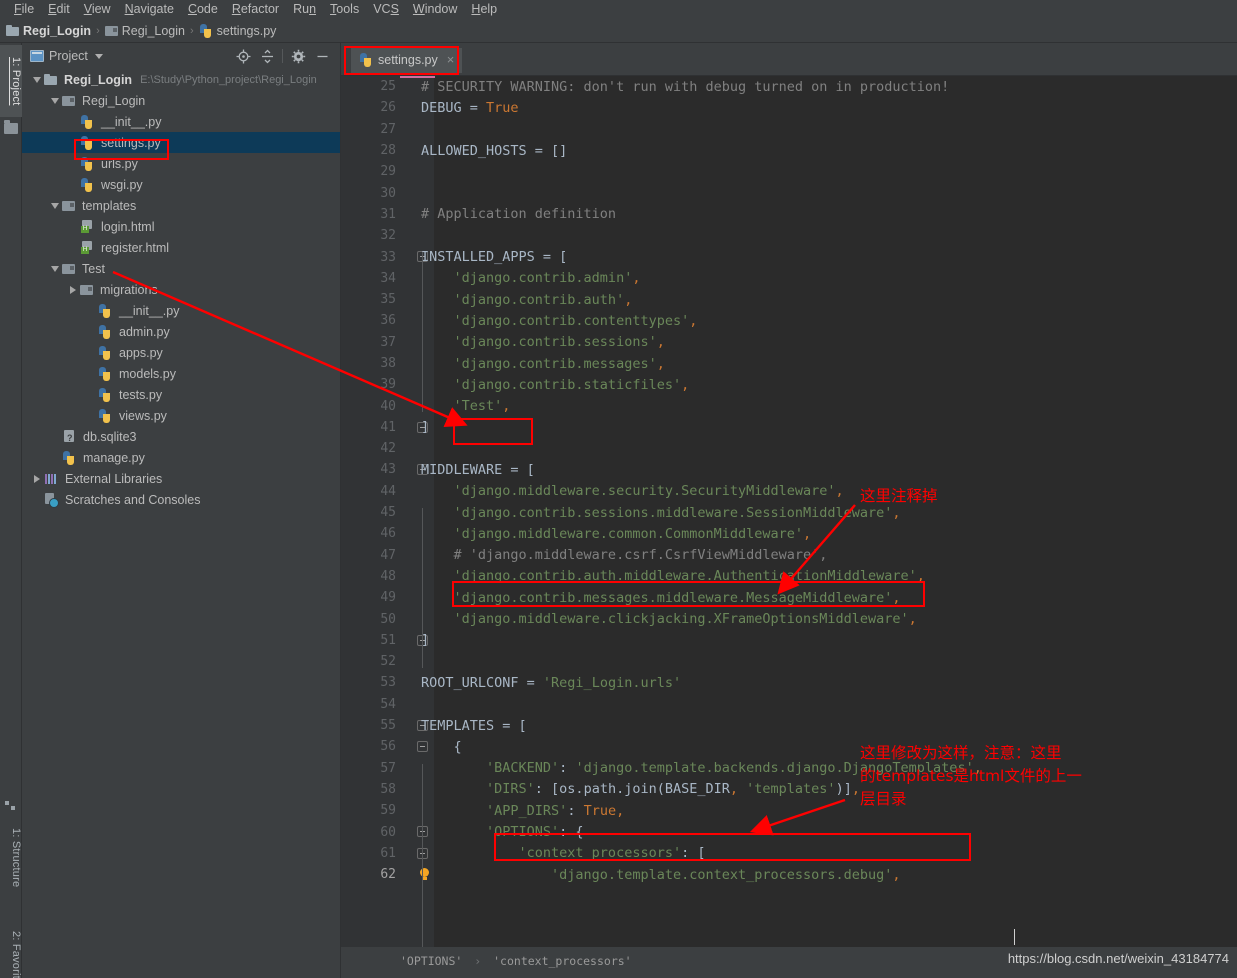 This screenshot has width=1237, height=978. Describe the element at coordinates (181, 352) in the screenshot. I see `tree-item-apps-py: apps.py` at that location.